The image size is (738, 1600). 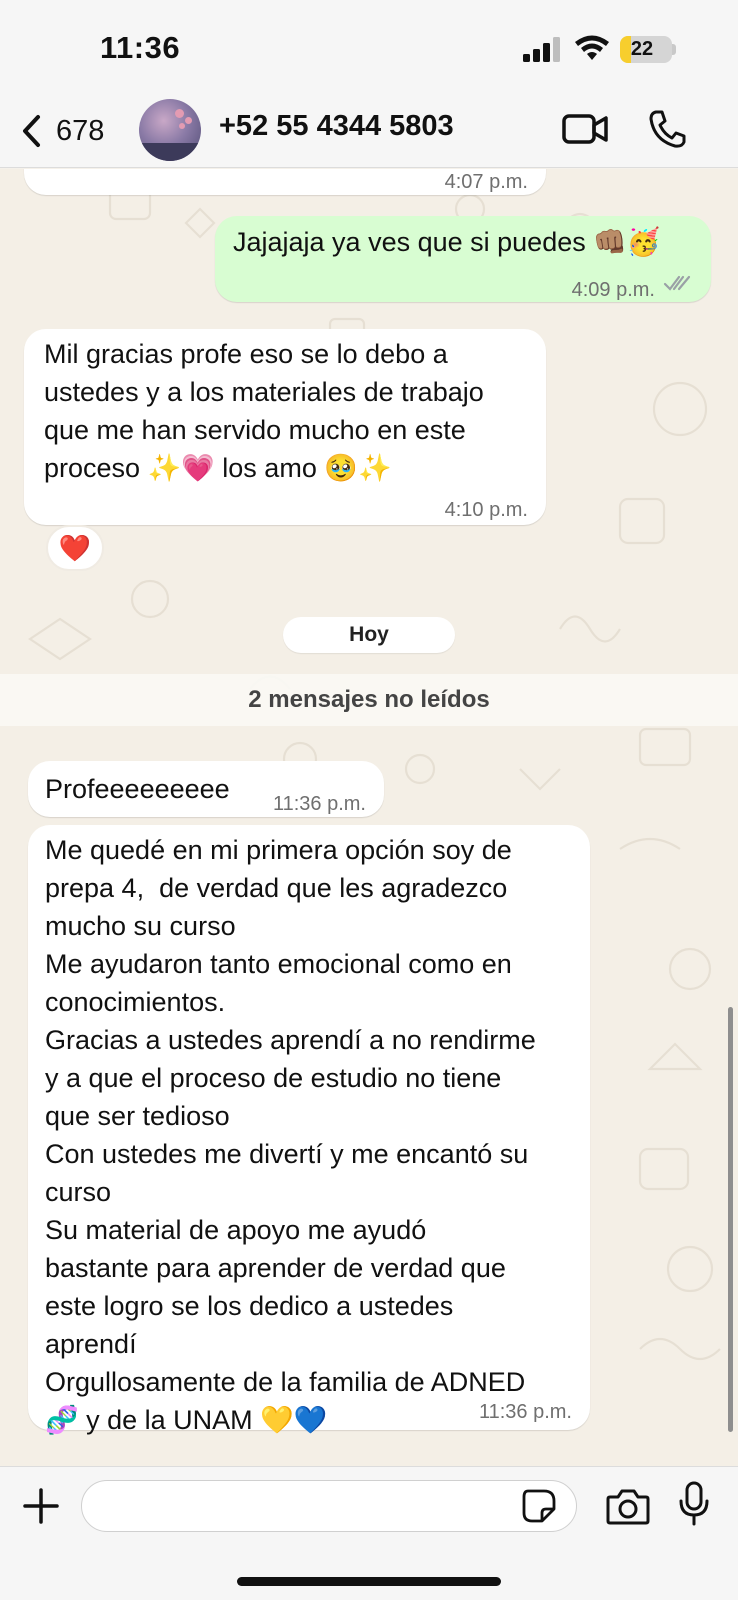 I want to click on unread-messages-banner: 2 mensajes no leídos, so click(x=369, y=700).